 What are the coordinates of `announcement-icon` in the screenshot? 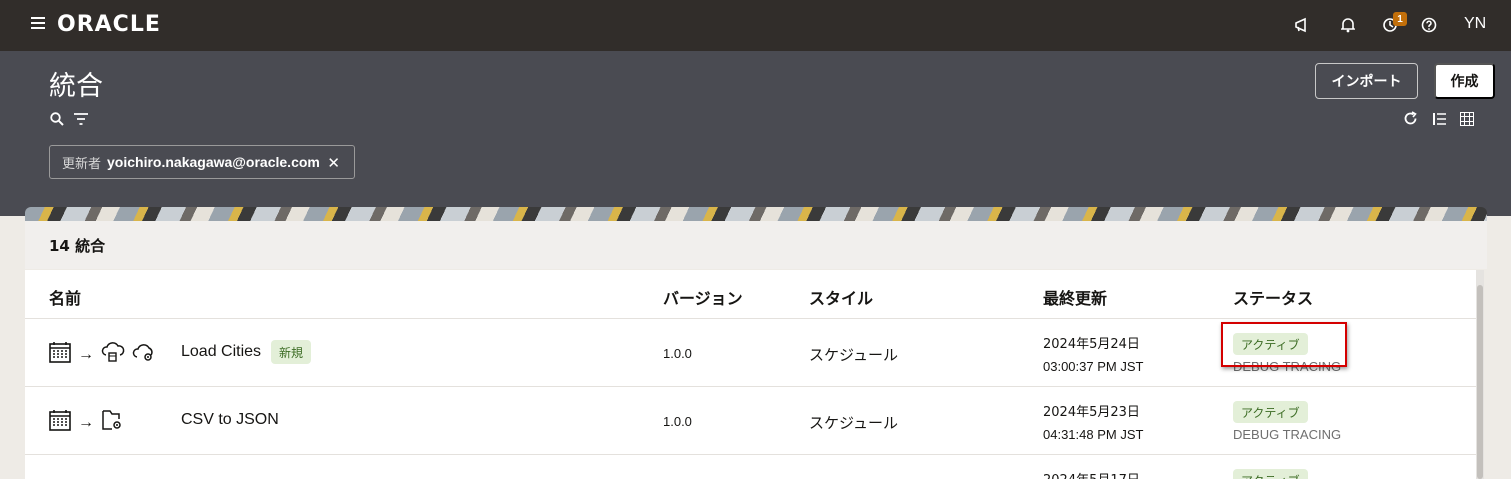 It's located at (1302, 25).